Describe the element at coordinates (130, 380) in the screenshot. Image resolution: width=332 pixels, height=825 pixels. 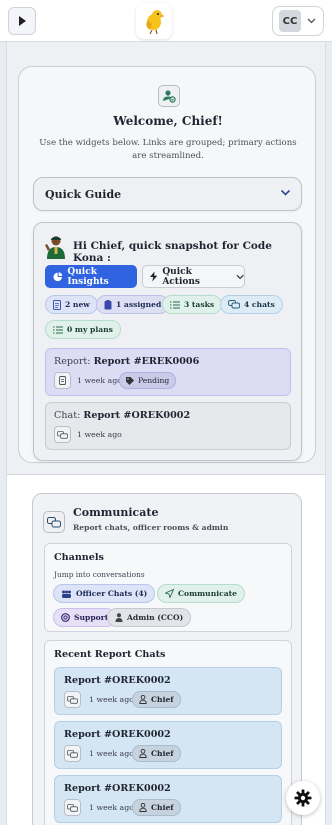
I see `tag-icon` at that location.